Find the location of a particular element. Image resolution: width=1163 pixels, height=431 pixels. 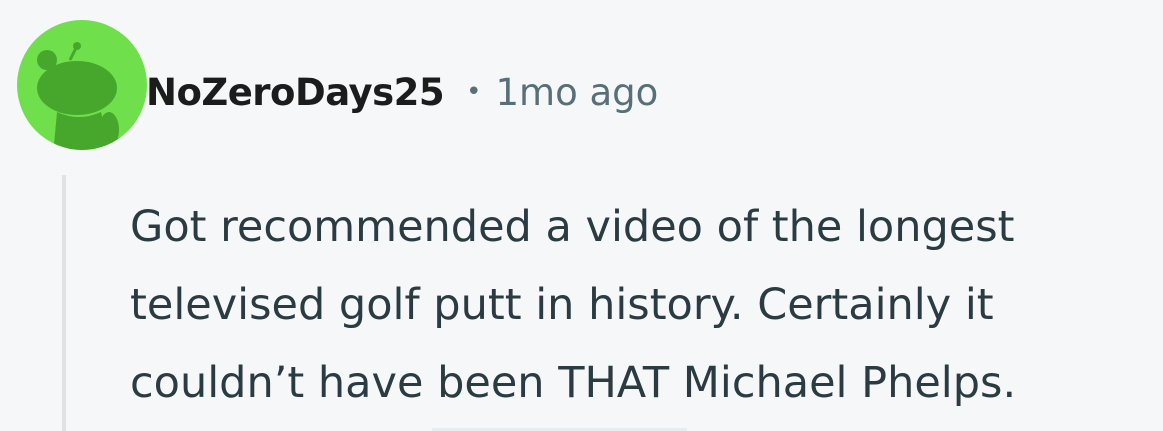

comment-body-line: Got recommended a video of the longest is located at coordinates (572, 227).